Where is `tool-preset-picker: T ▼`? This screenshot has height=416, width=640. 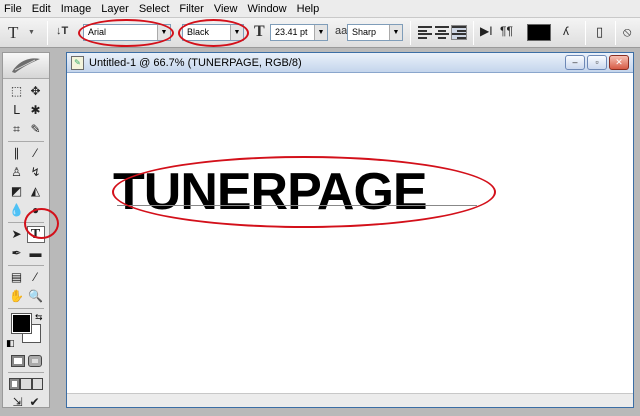
tool-preset-picker: T ▼ is located at coordinates (23, 33).